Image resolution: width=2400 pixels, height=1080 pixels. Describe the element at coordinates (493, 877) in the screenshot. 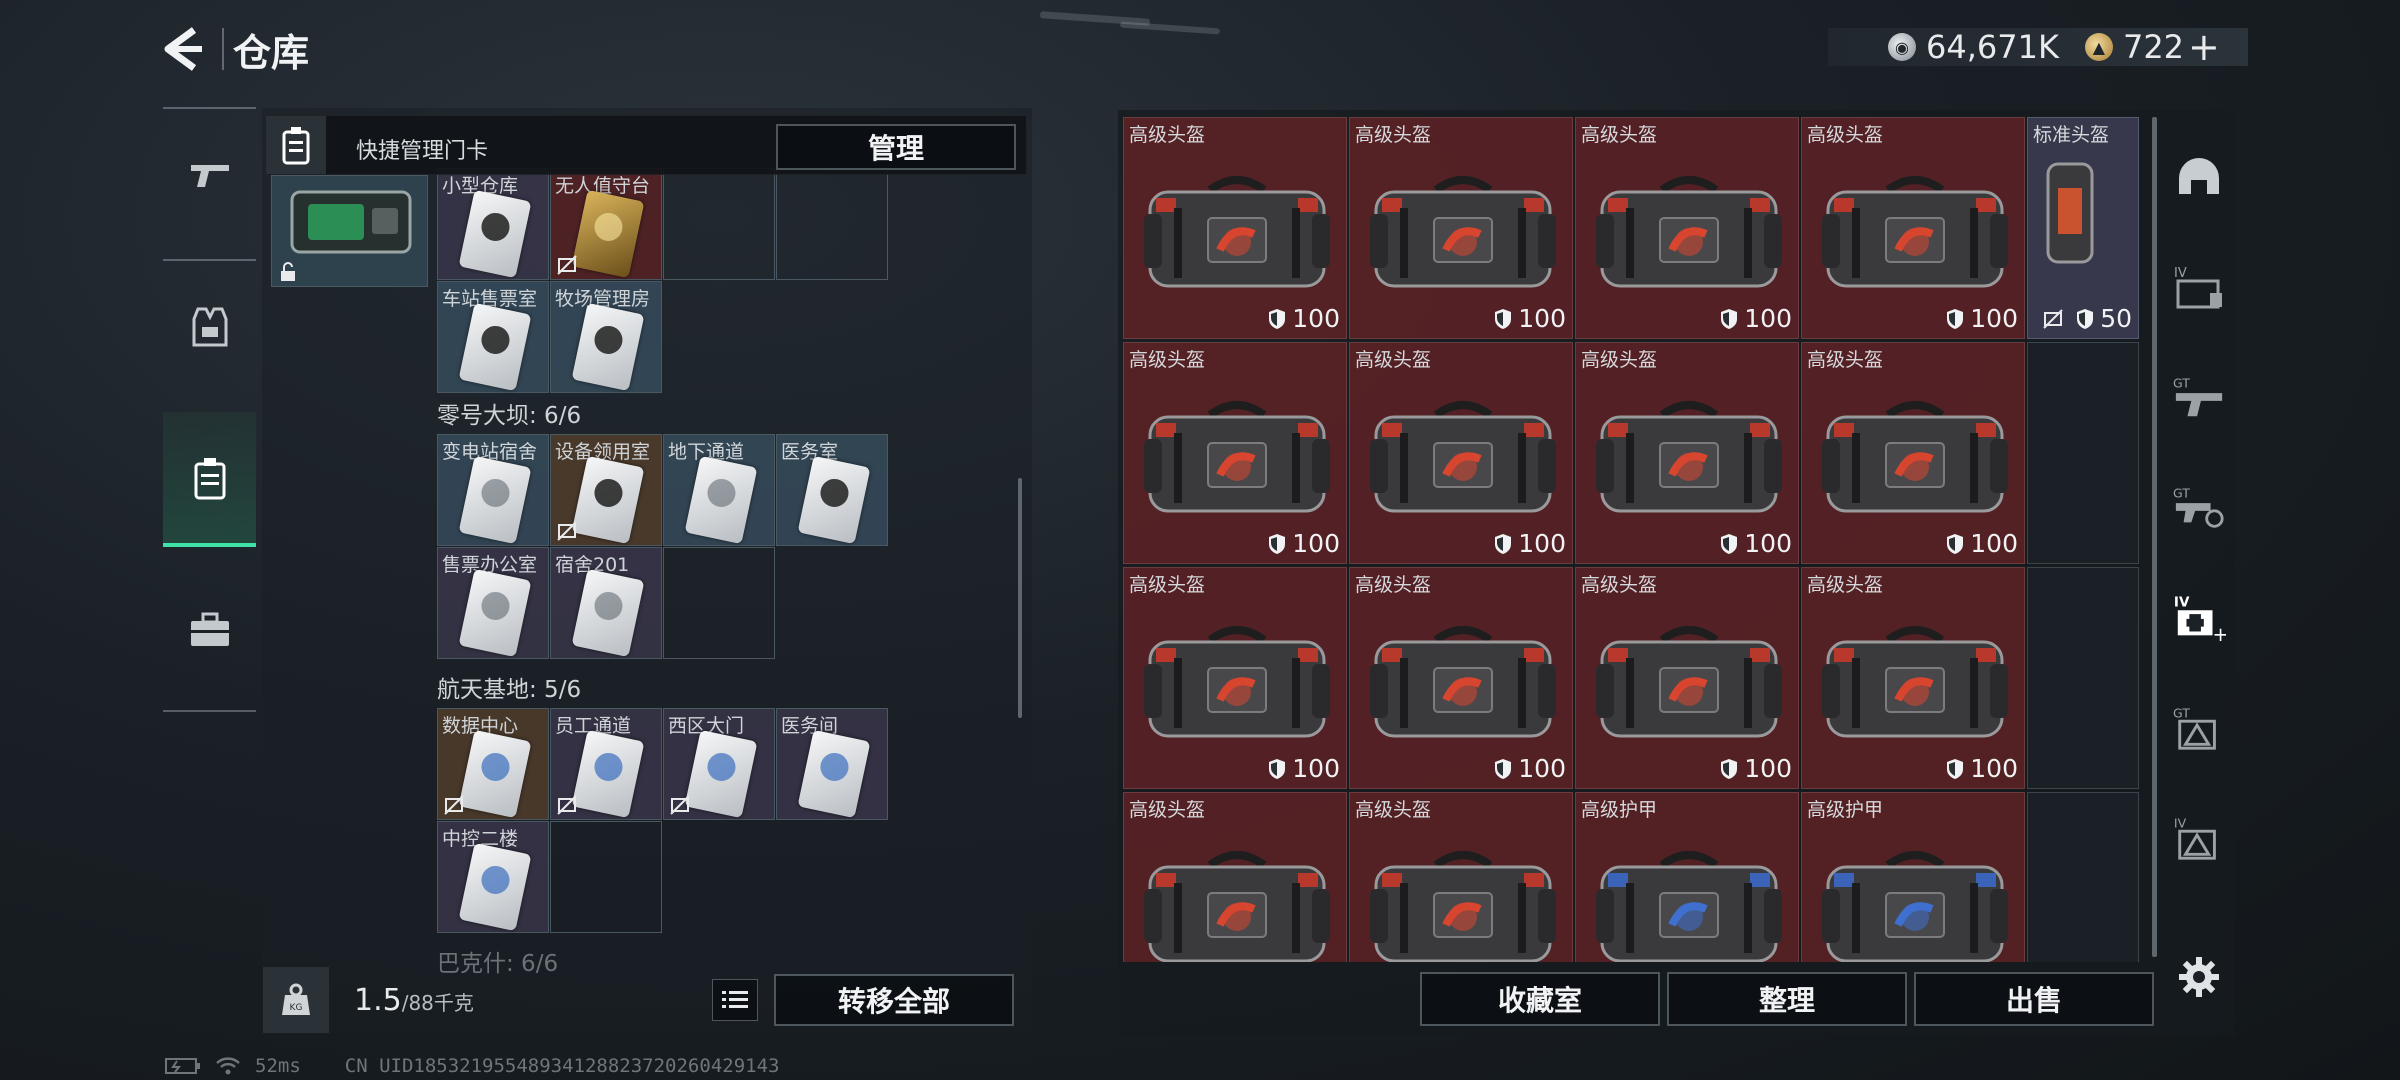

I see `keycard-slot: 中控二楼` at that location.